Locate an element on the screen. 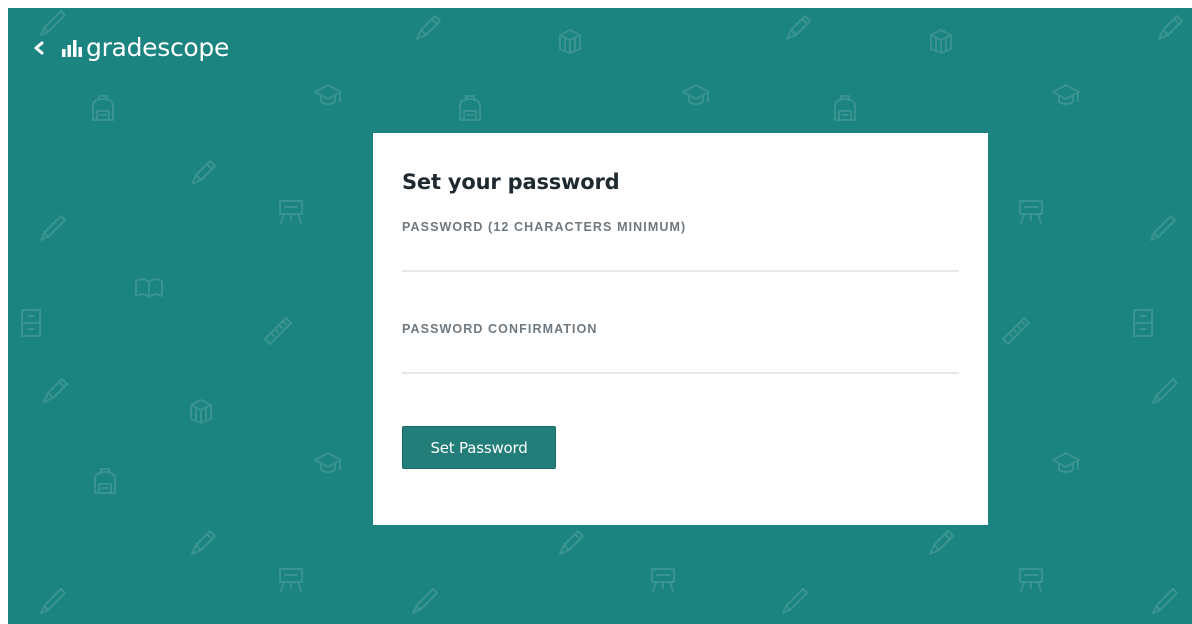 The width and height of the screenshot is (1192, 624). back-button is located at coordinates (39, 48).